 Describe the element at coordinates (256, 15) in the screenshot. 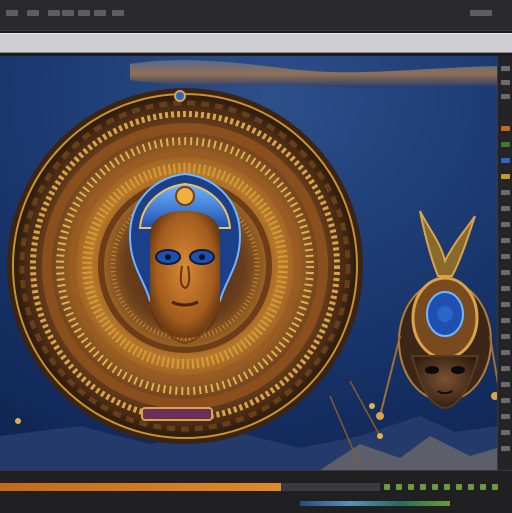

I see `title-bar` at that location.